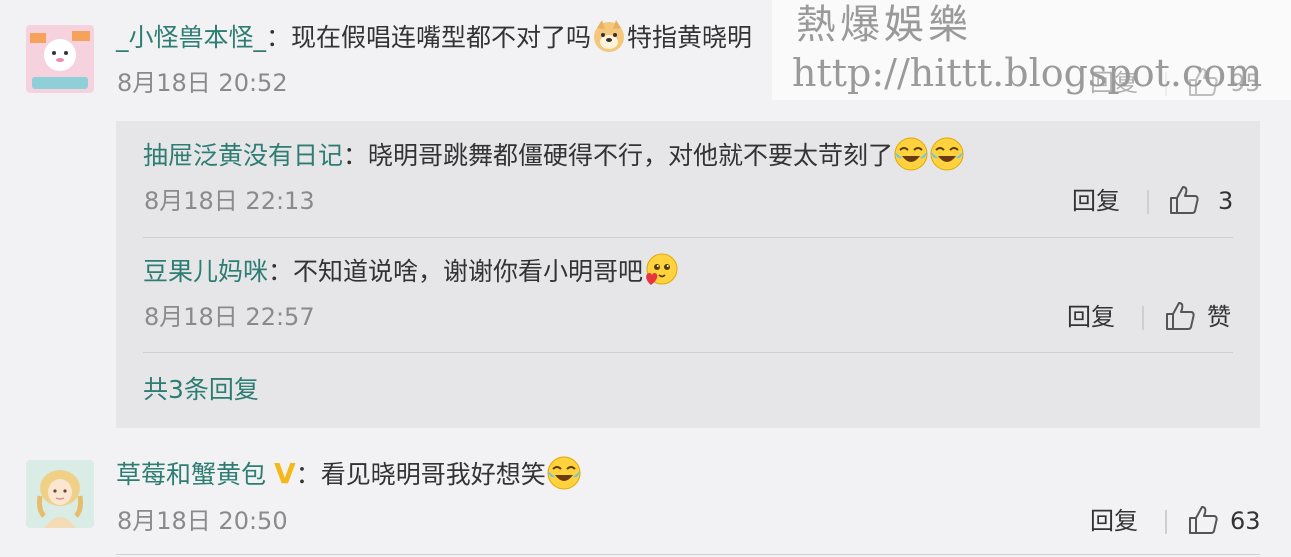  I want to click on reply-username: 豆果儿妈咪, so click(205, 271).